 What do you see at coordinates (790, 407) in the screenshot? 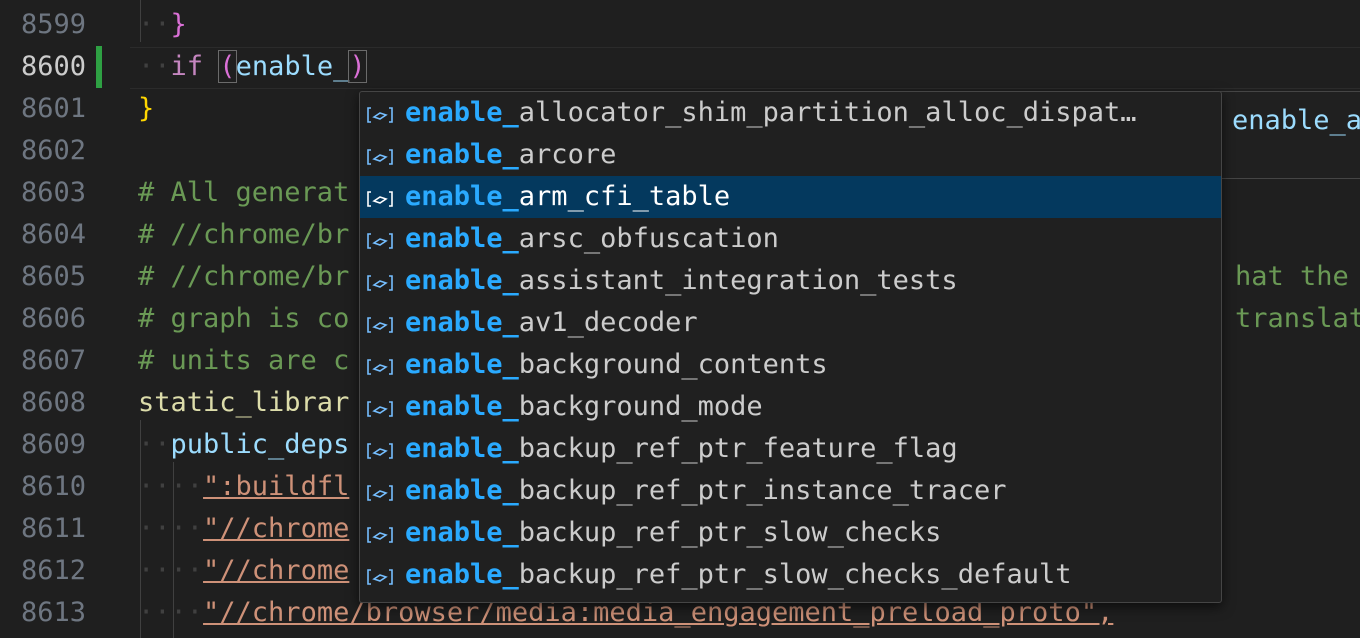
I see `suggest-item: enable_background_mode` at bounding box center [790, 407].